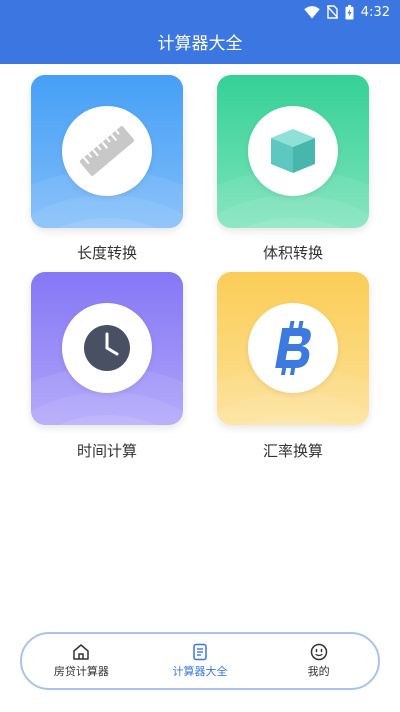 The image size is (400, 712). Describe the element at coordinates (200, 652) in the screenshot. I see `list-icon` at that location.